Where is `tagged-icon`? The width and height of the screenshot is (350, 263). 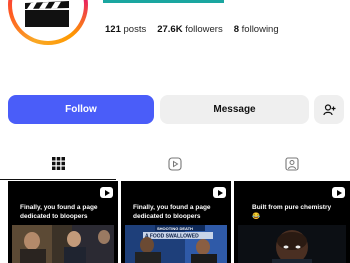 tagged-icon is located at coordinates (292, 164).